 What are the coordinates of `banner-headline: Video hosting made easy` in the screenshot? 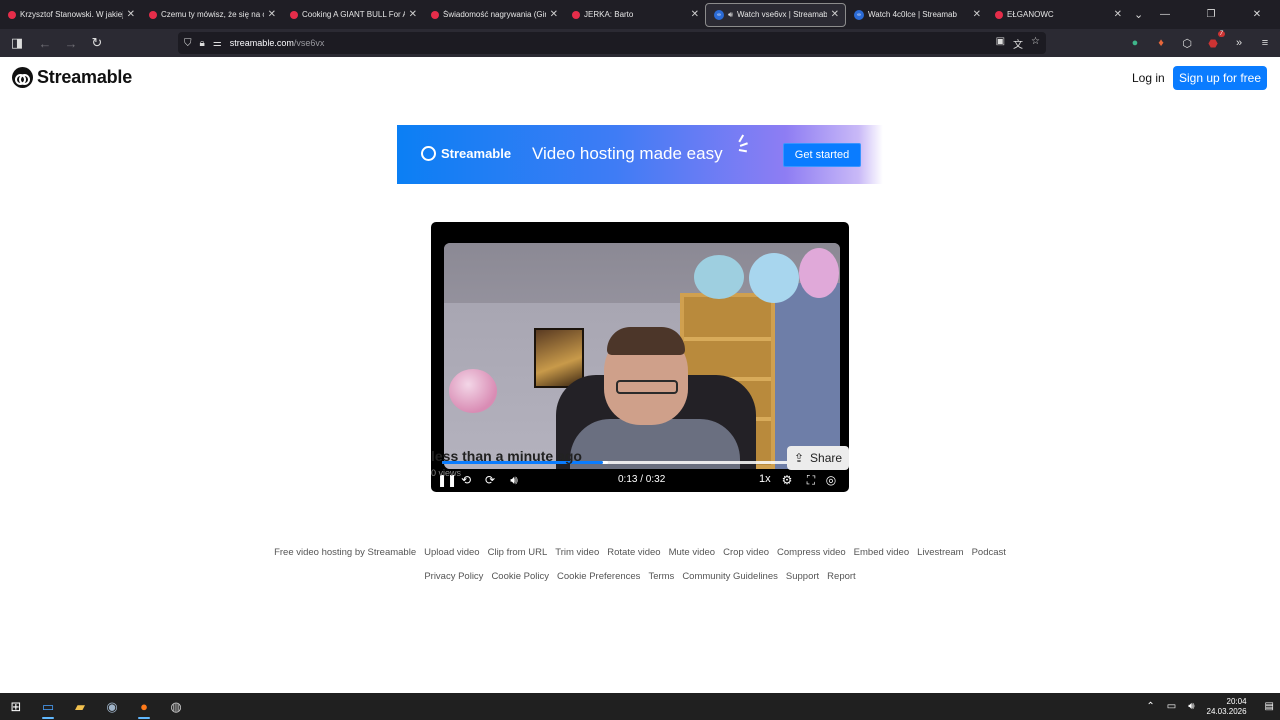 It's located at (627, 153).